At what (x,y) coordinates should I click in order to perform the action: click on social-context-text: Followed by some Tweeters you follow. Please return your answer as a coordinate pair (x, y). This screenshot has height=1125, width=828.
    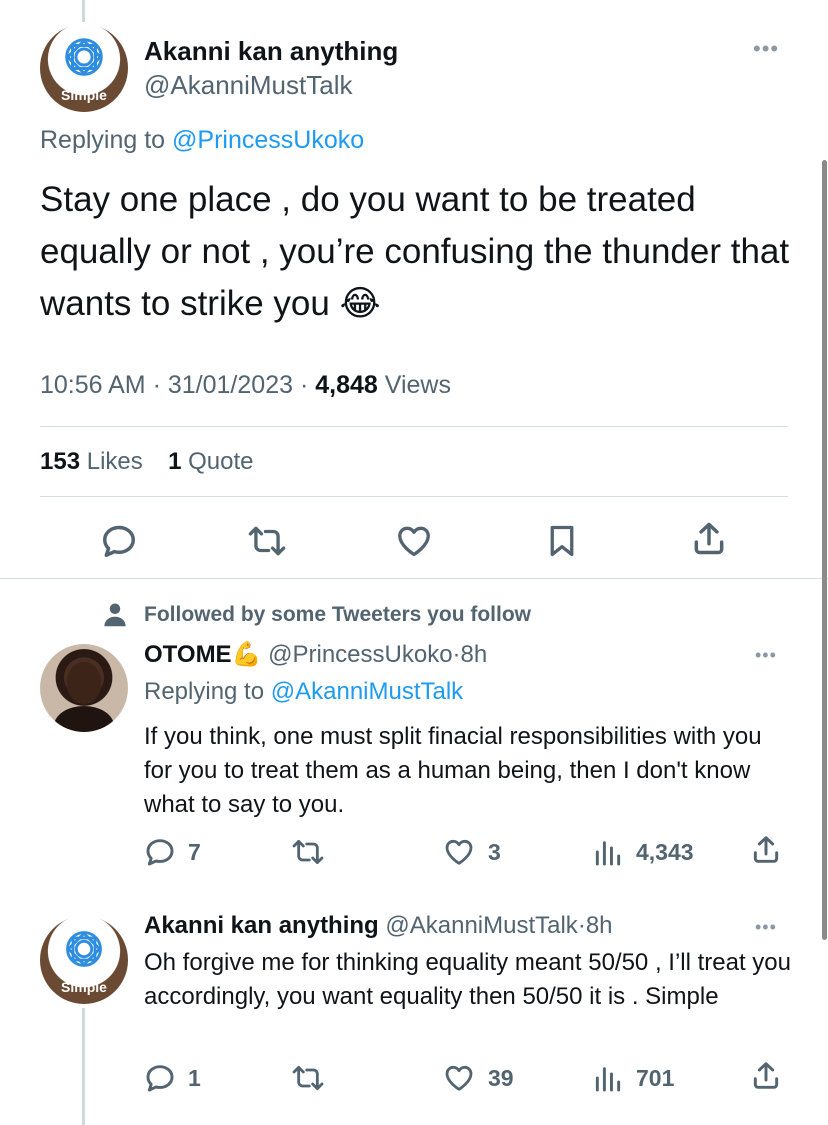
    Looking at the image, I should click on (338, 614).